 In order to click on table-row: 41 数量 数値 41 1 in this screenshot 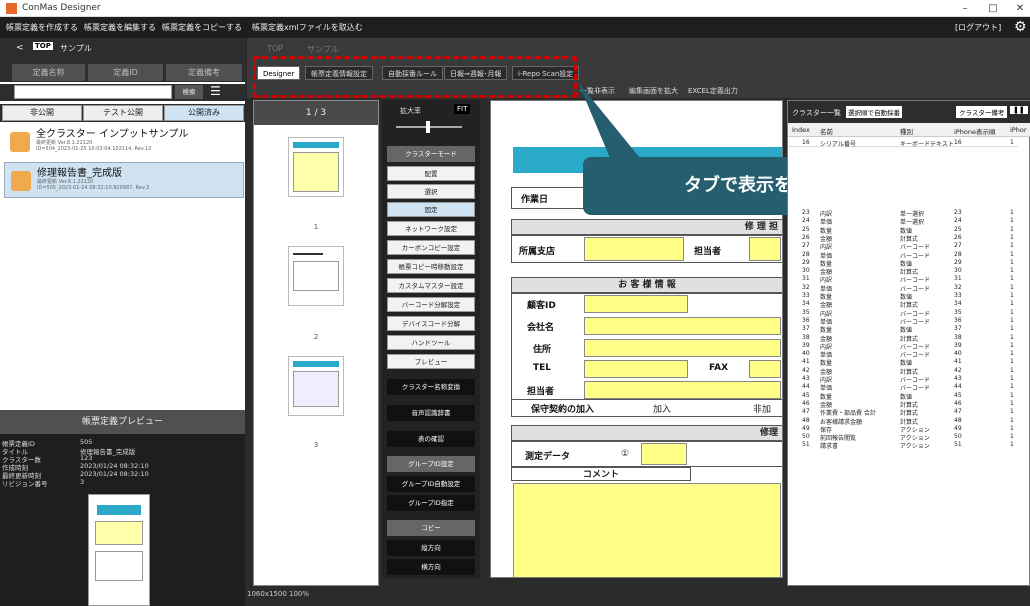, I will do `click(903, 362)`.